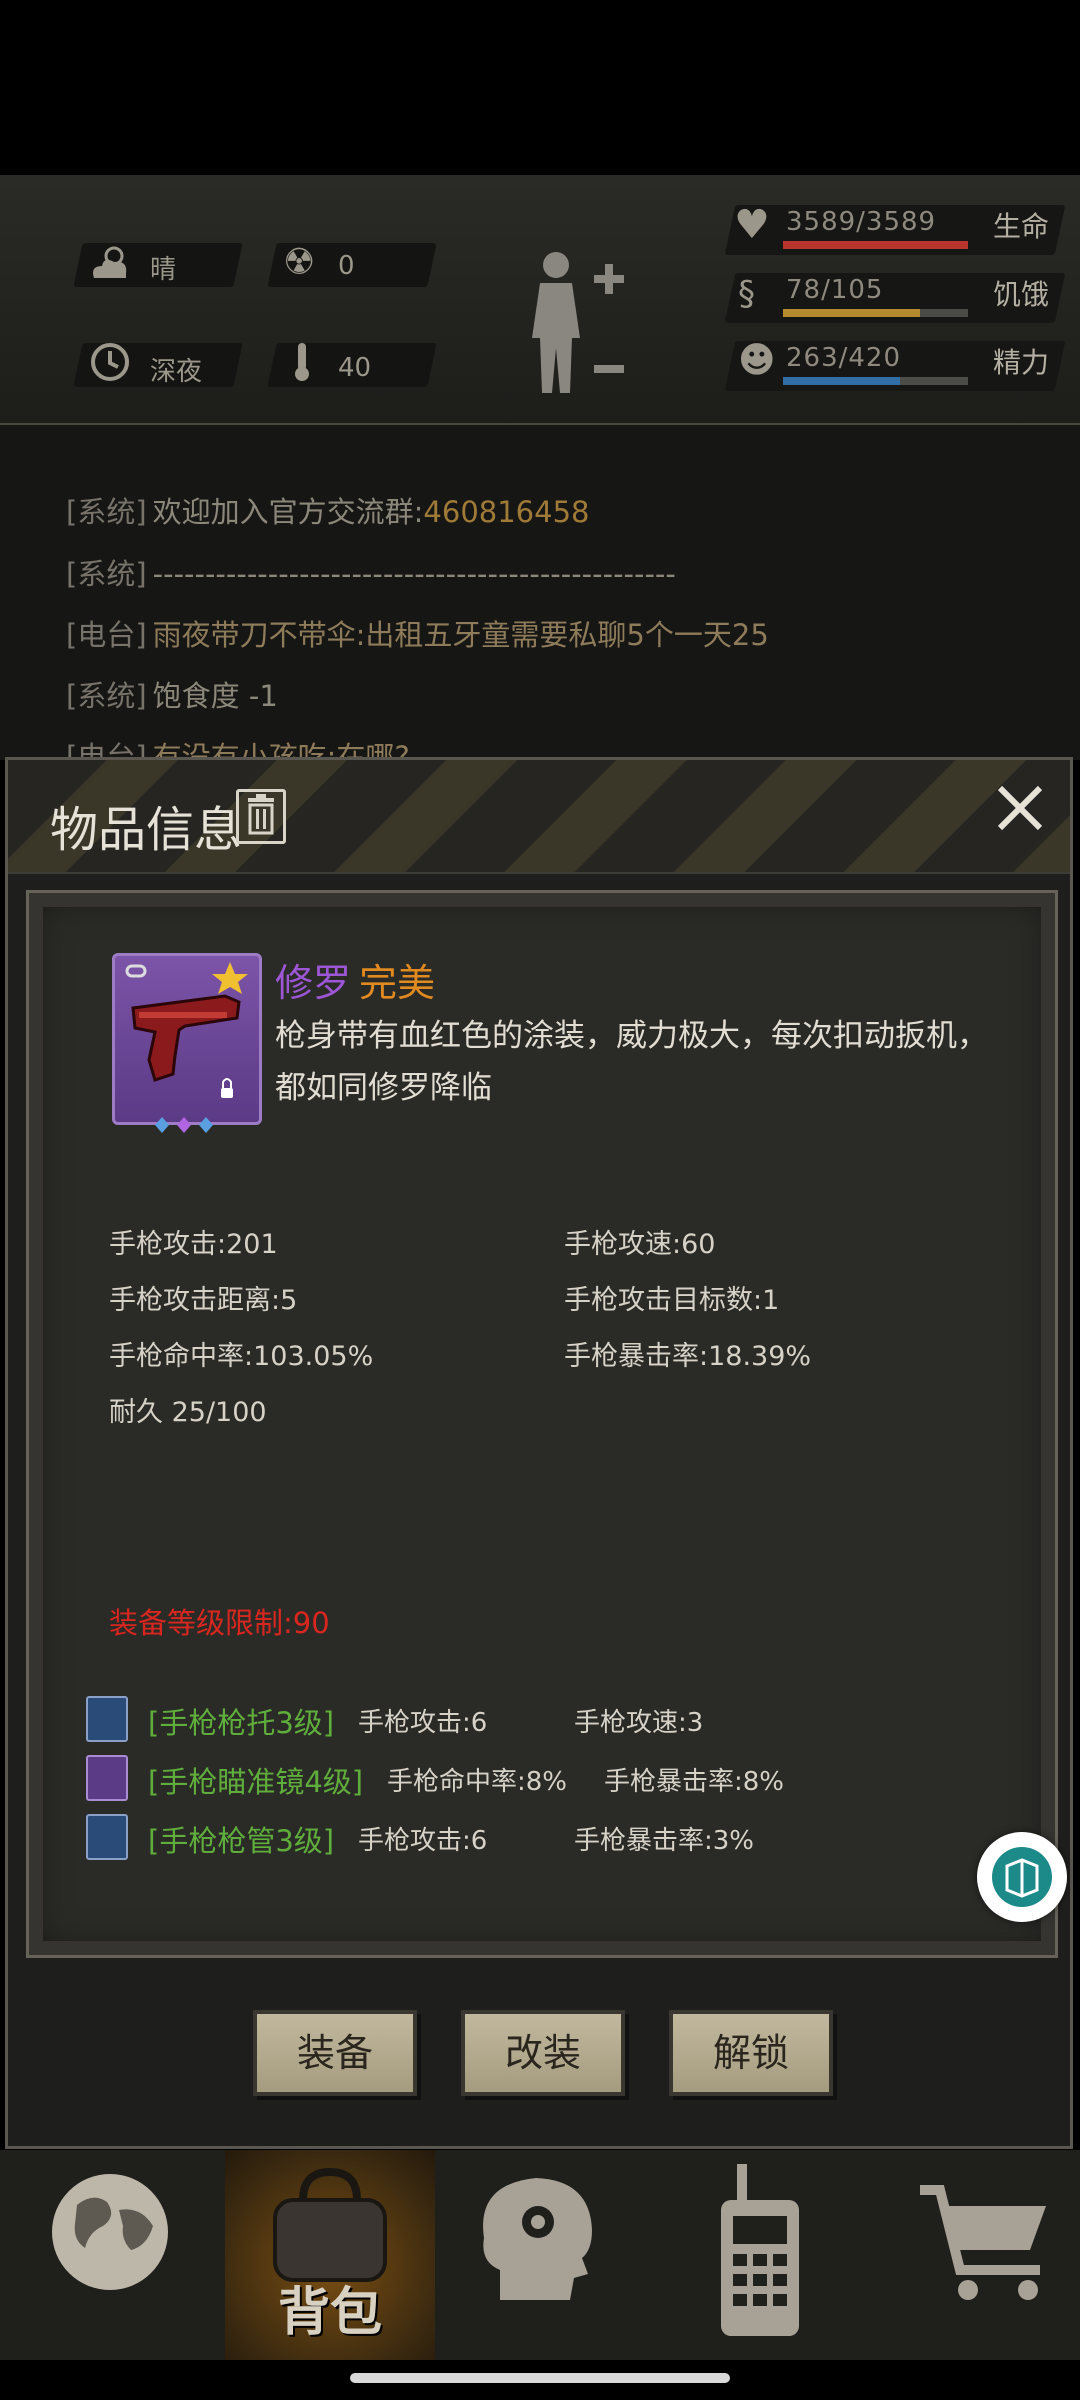  Describe the element at coordinates (172, 696) in the screenshot. I see `log-line: [系统] 饱食度 -1` at that location.